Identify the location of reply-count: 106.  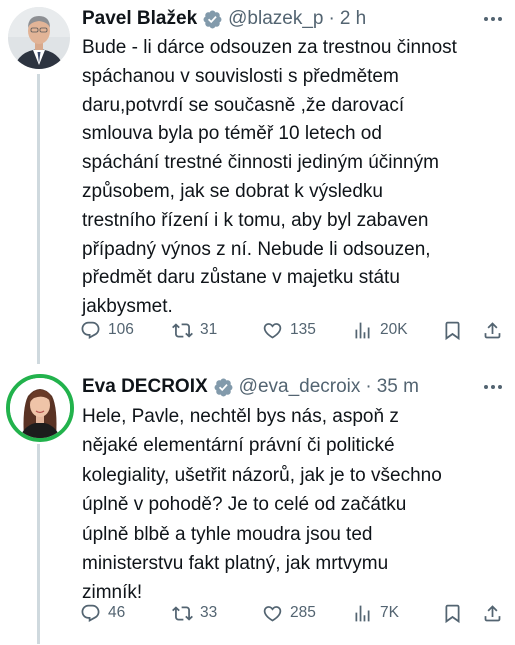
(121, 329).